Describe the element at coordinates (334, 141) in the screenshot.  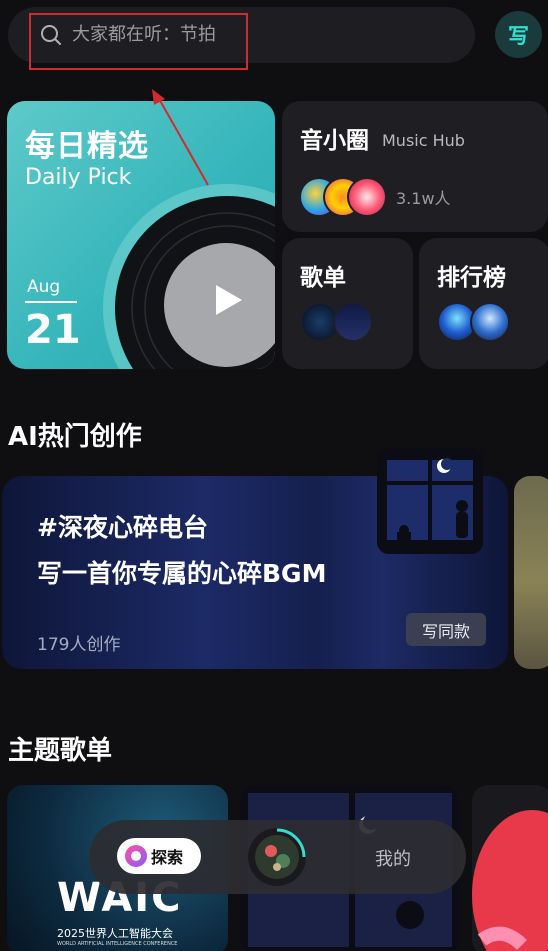
I see `music-hub-title: 音小圈` at that location.